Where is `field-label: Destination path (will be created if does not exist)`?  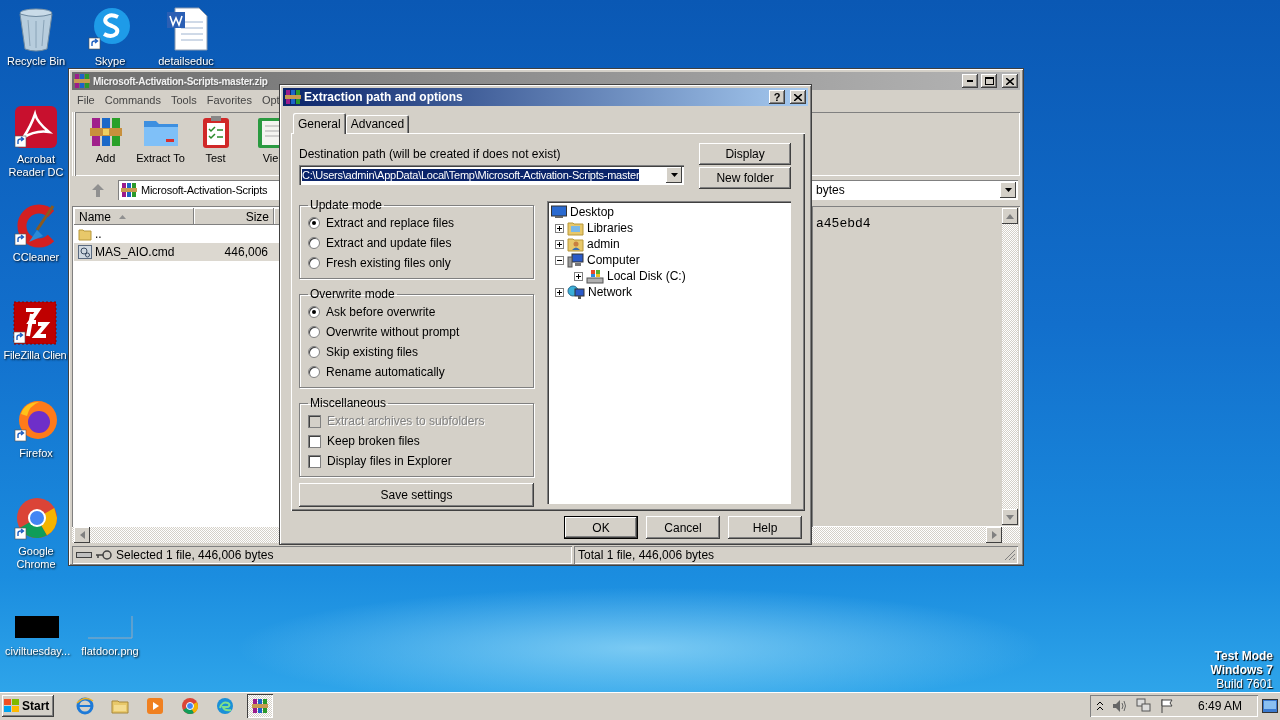 field-label: Destination path (will be created if does not exist) is located at coordinates (430, 154).